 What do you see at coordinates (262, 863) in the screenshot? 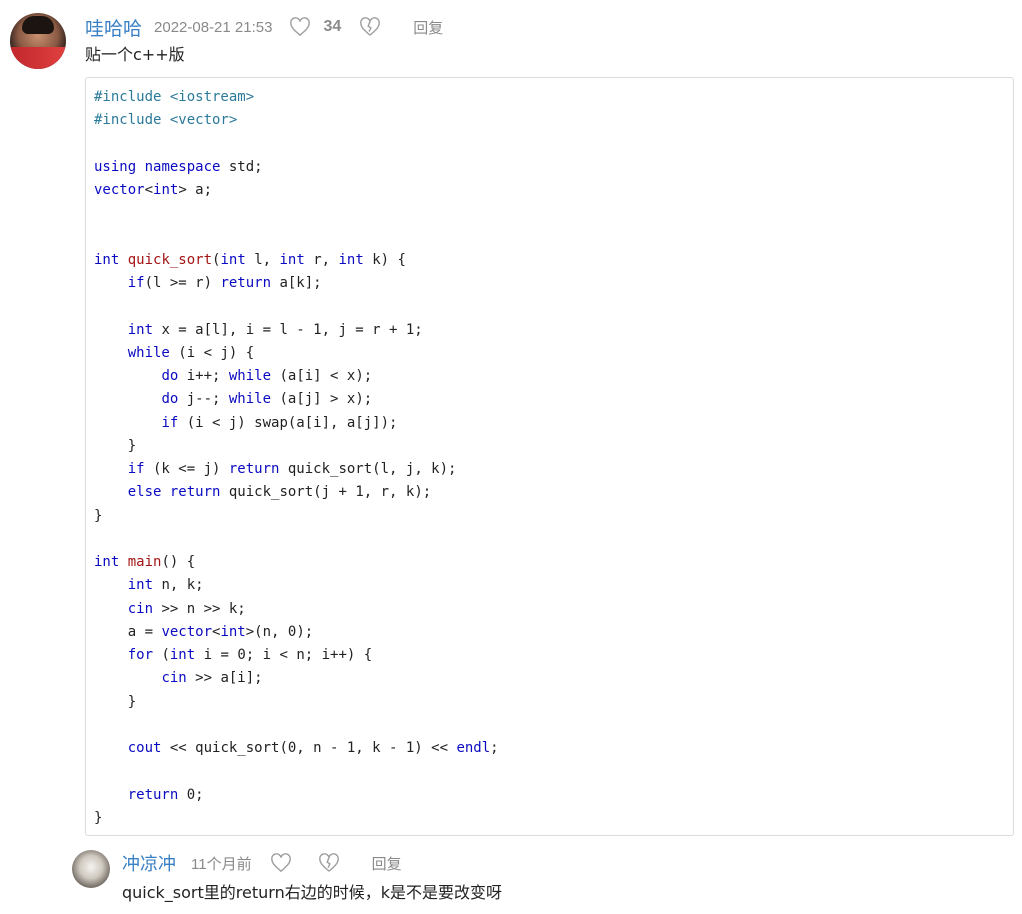
I see `reply-meta: 冲凉冲 11个月前 回复` at bounding box center [262, 863].